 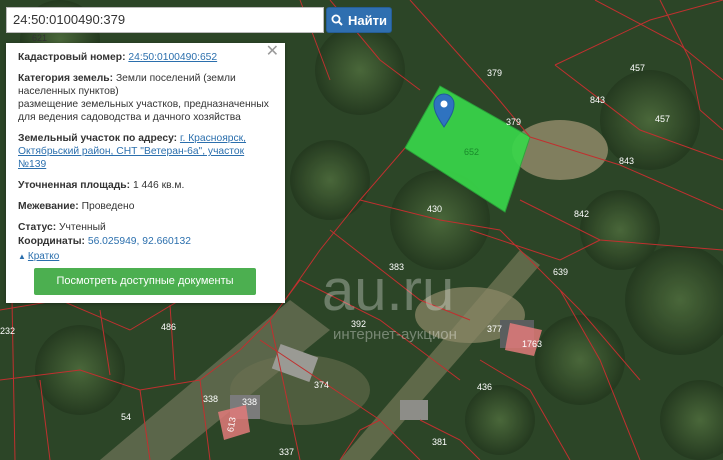 What do you see at coordinates (72, 57) in the screenshot?
I see `cadastral-label: Кадастровый номер:` at bounding box center [72, 57].